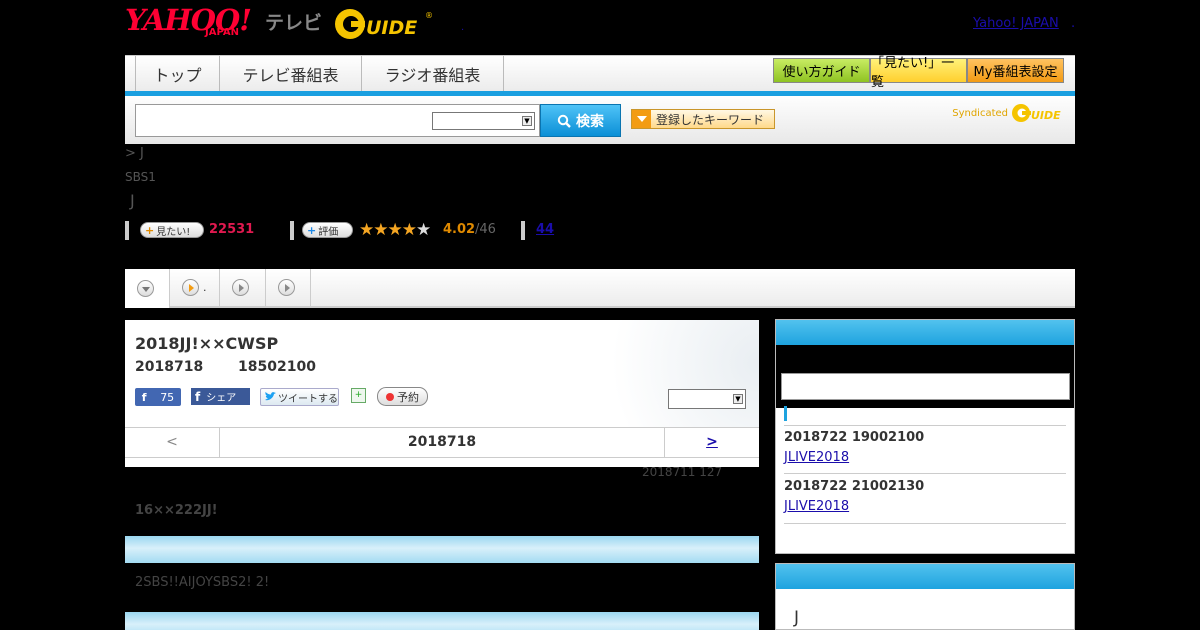  What do you see at coordinates (590, 121) in the screenshot?
I see `search-button-label: 検索` at bounding box center [590, 121].